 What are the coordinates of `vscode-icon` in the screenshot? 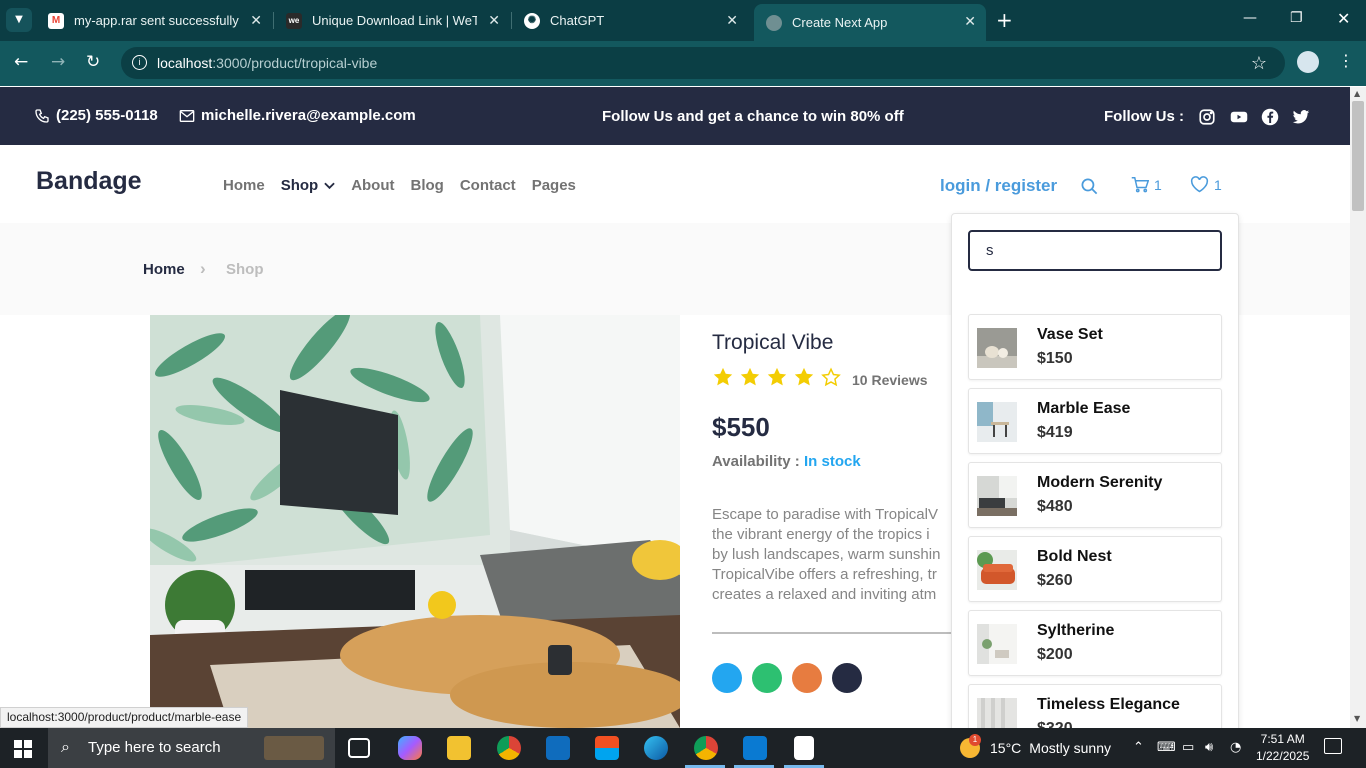 It's located at (755, 748).